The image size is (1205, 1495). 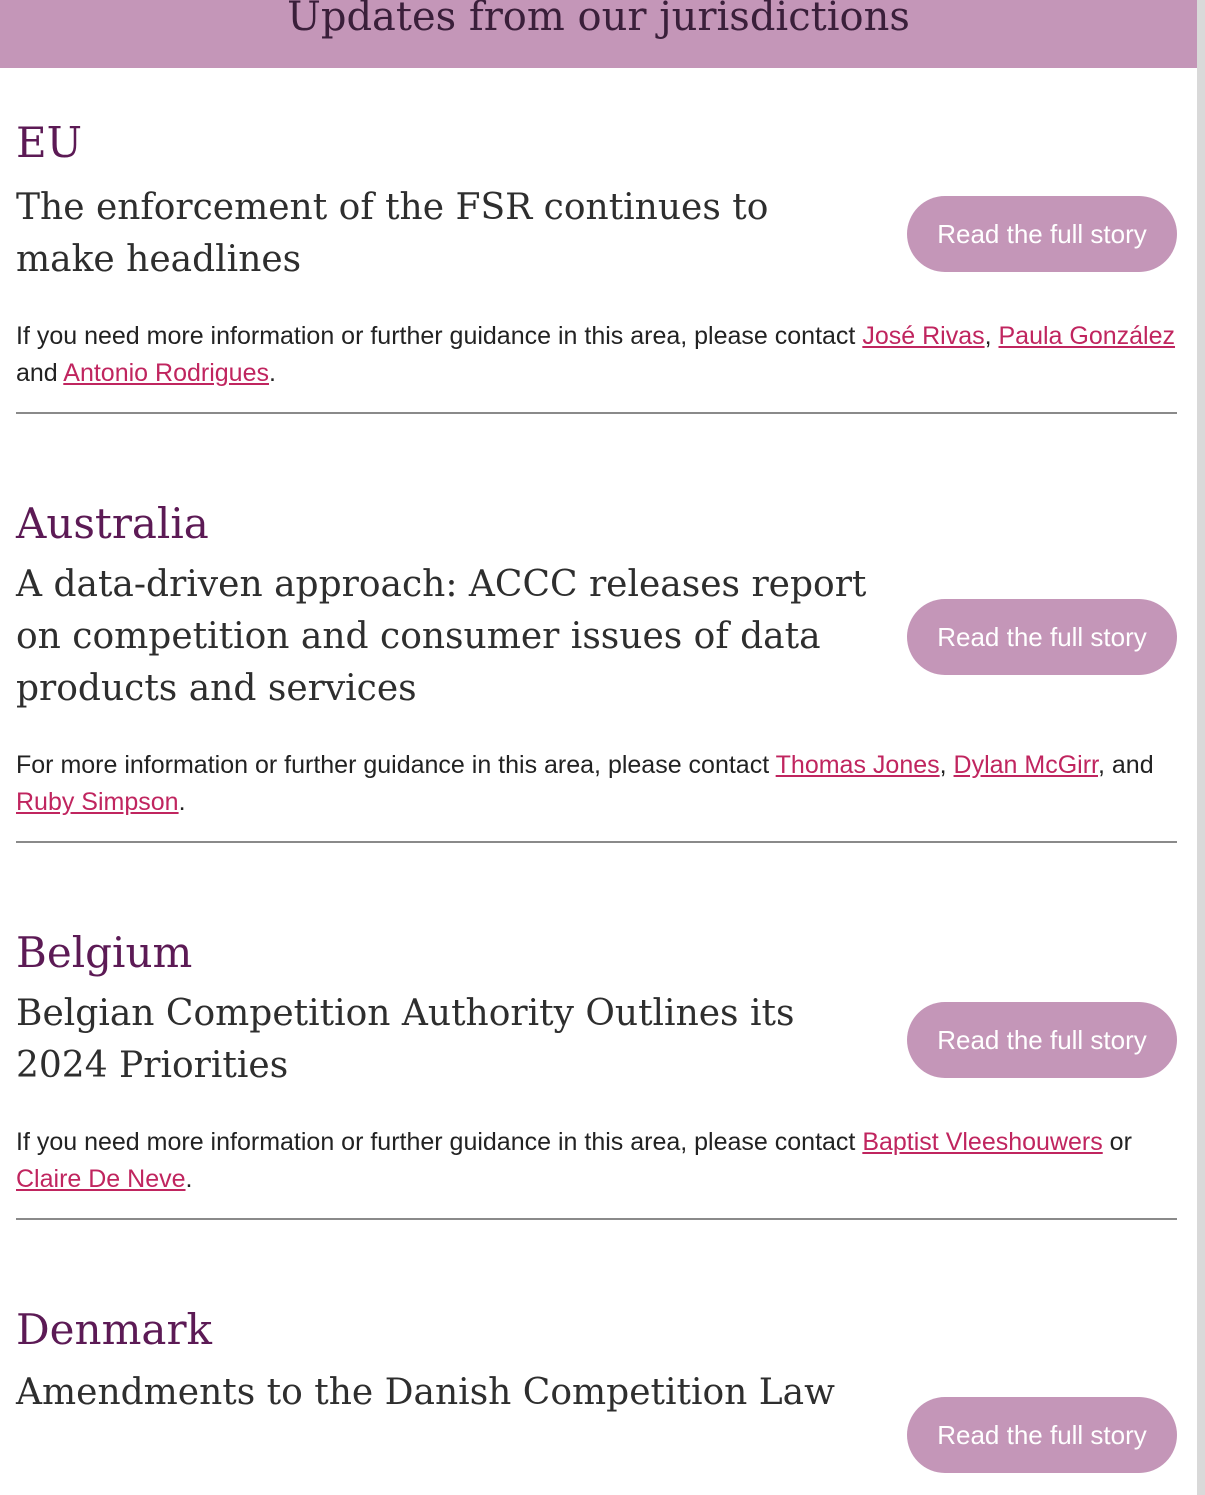 I want to click on country-heading: EU, so click(x=49, y=142).